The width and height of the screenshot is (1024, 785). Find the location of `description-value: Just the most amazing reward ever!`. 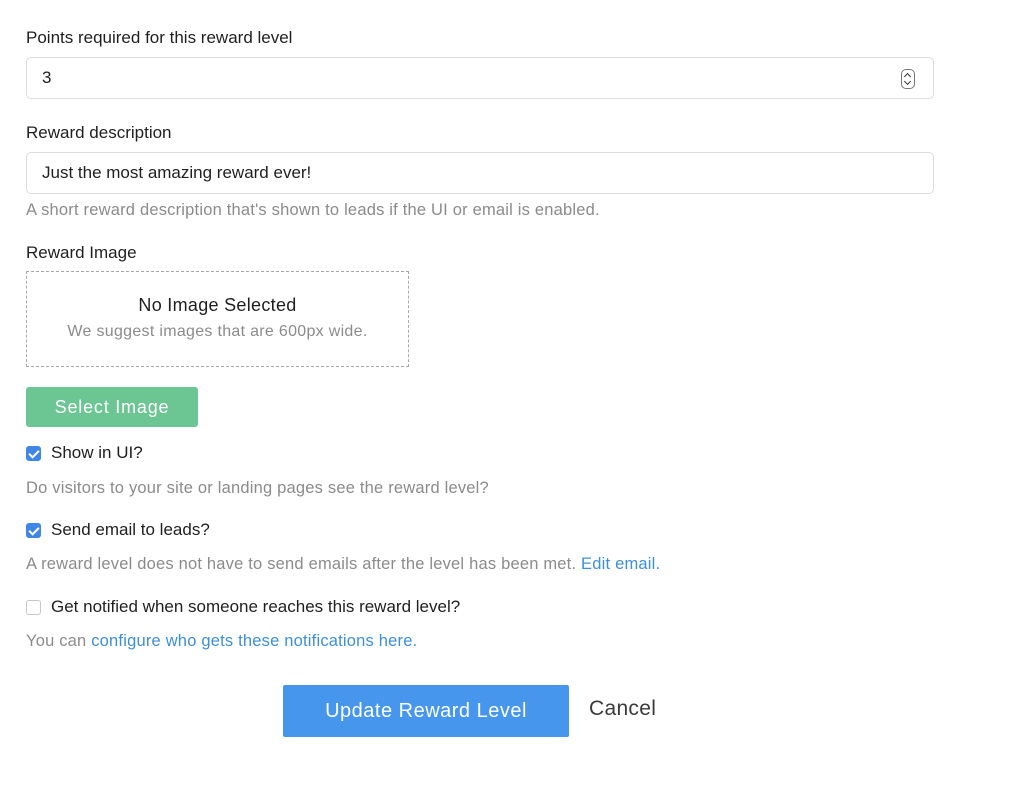

description-value: Just the most amazing reward ever! is located at coordinates (177, 172).